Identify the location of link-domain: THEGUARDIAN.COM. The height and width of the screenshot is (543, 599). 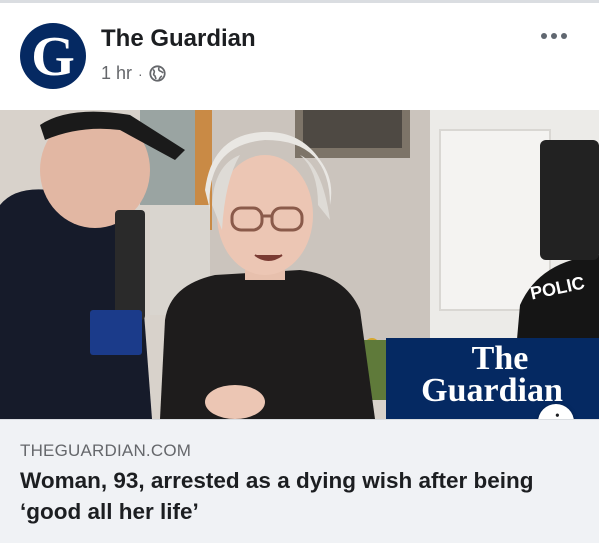
(106, 450).